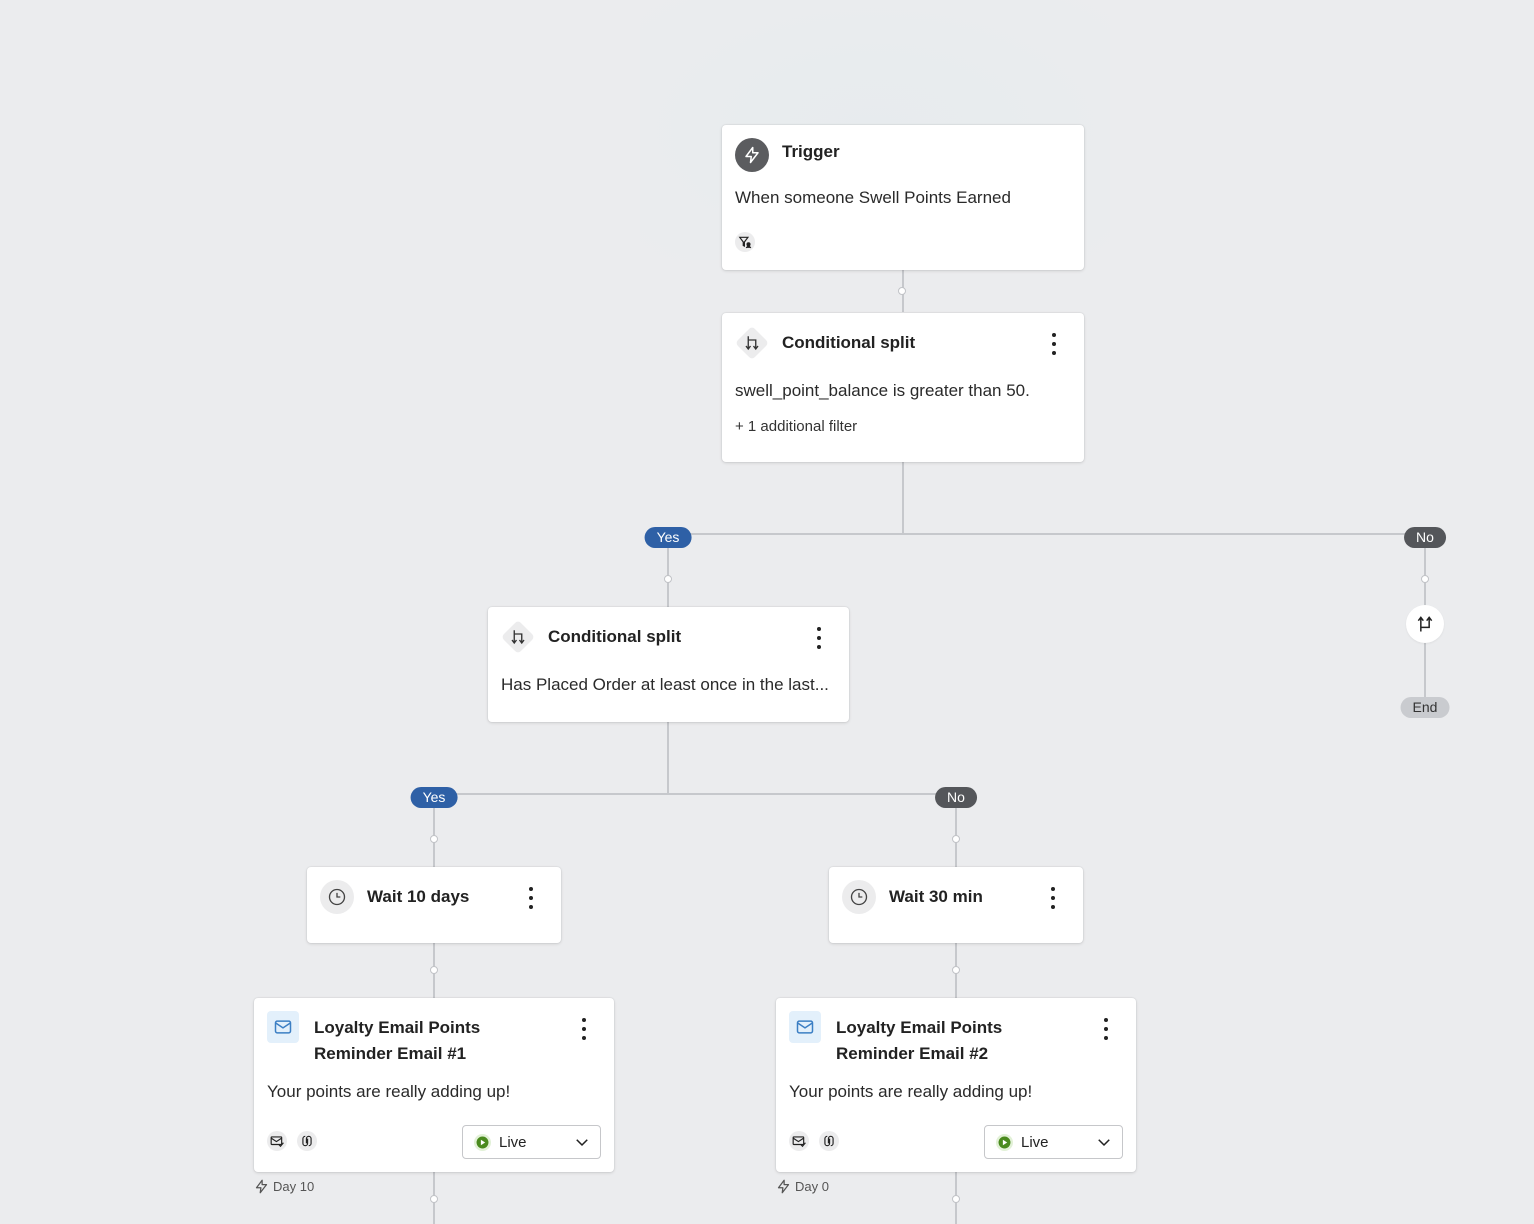 The width and height of the screenshot is (1534, 1224). Describe the element at coordinates (796, 426) in the screenshot. I see `additional-filter-link: + 1 additional filter` at that location.